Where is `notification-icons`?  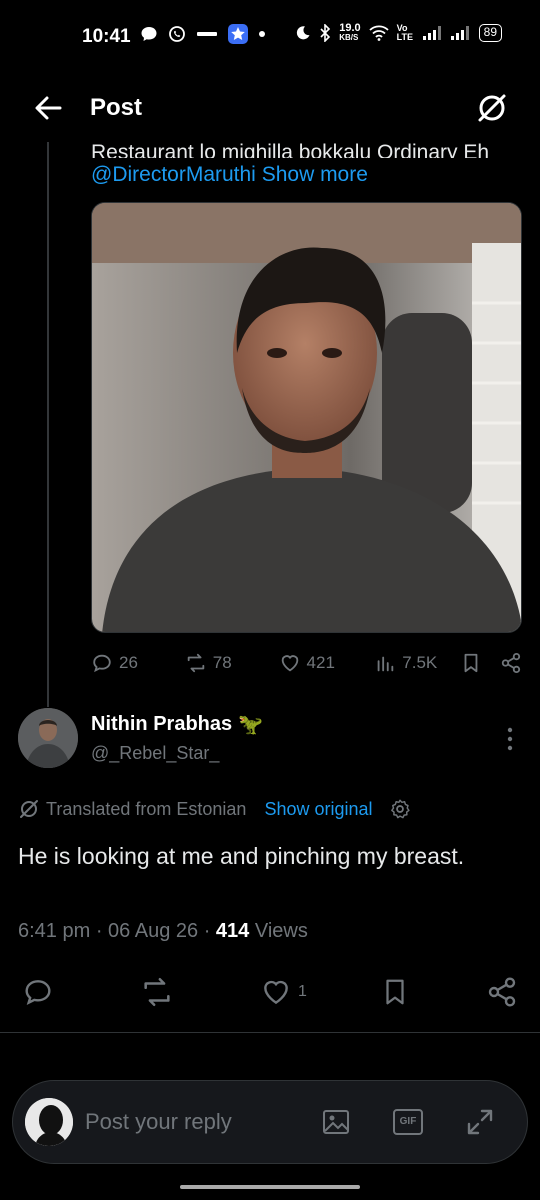 notification-icons is located at coordinates (203, 34).